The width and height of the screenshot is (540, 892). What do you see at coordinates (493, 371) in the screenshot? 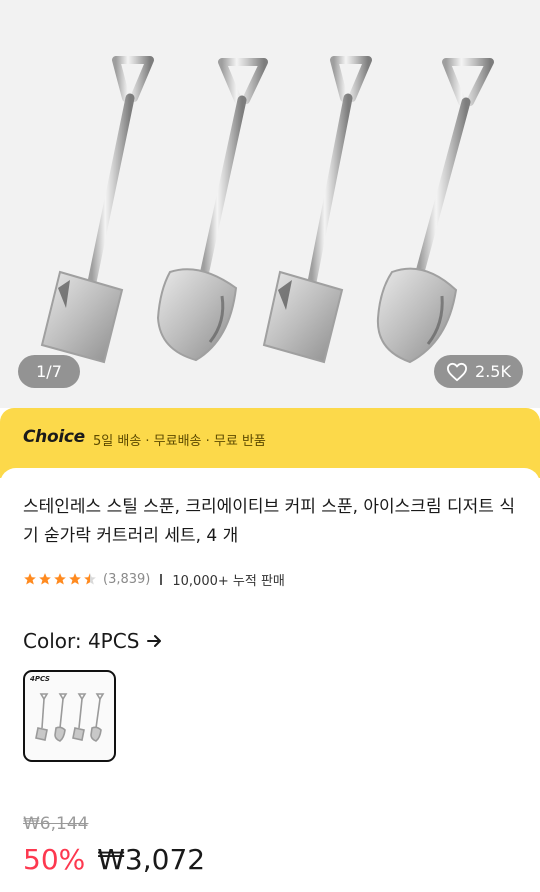
I see `likes-count: 2.5K` at bounding box center [493, 371].